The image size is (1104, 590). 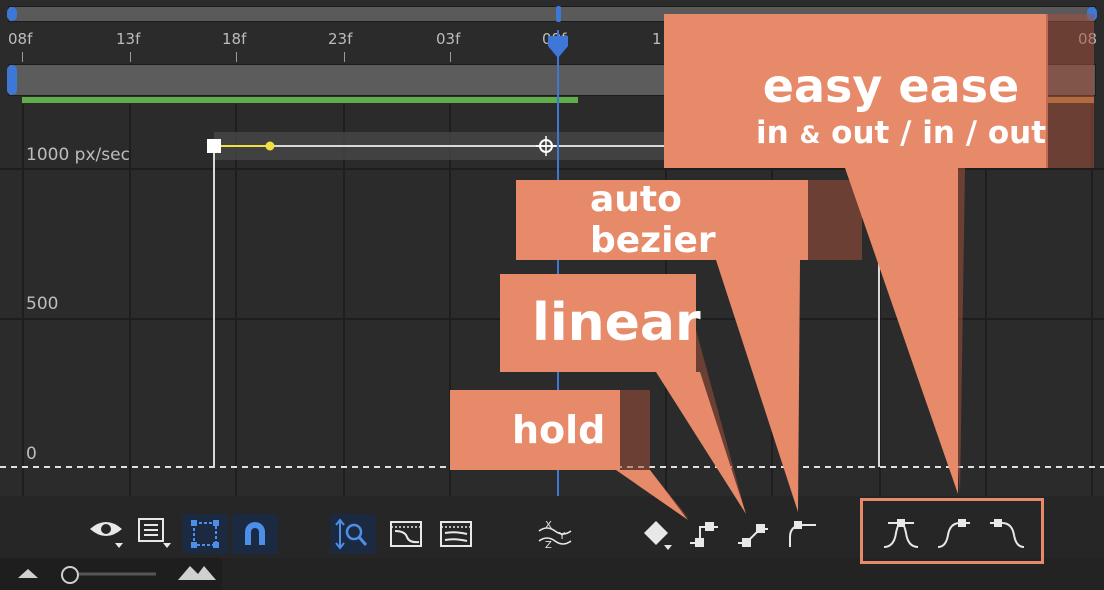 What do you see at coordinates (600, 323) in the screenshot?
I see `linear-callout: linear` at bounding box center [600, 323].